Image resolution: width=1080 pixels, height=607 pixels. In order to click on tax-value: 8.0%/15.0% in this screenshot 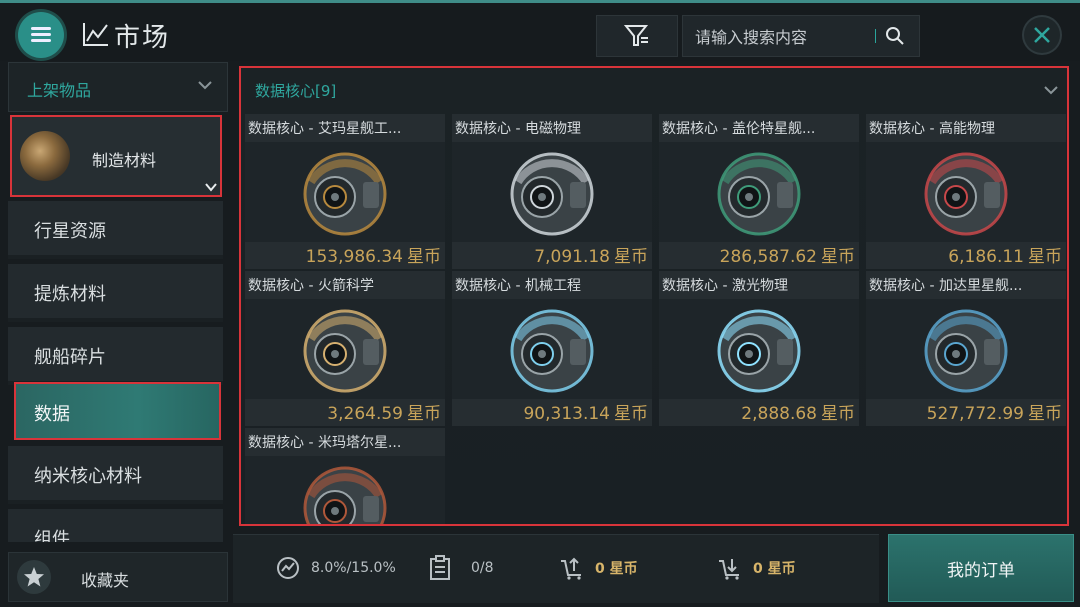, I will do `click(353, 568)`.